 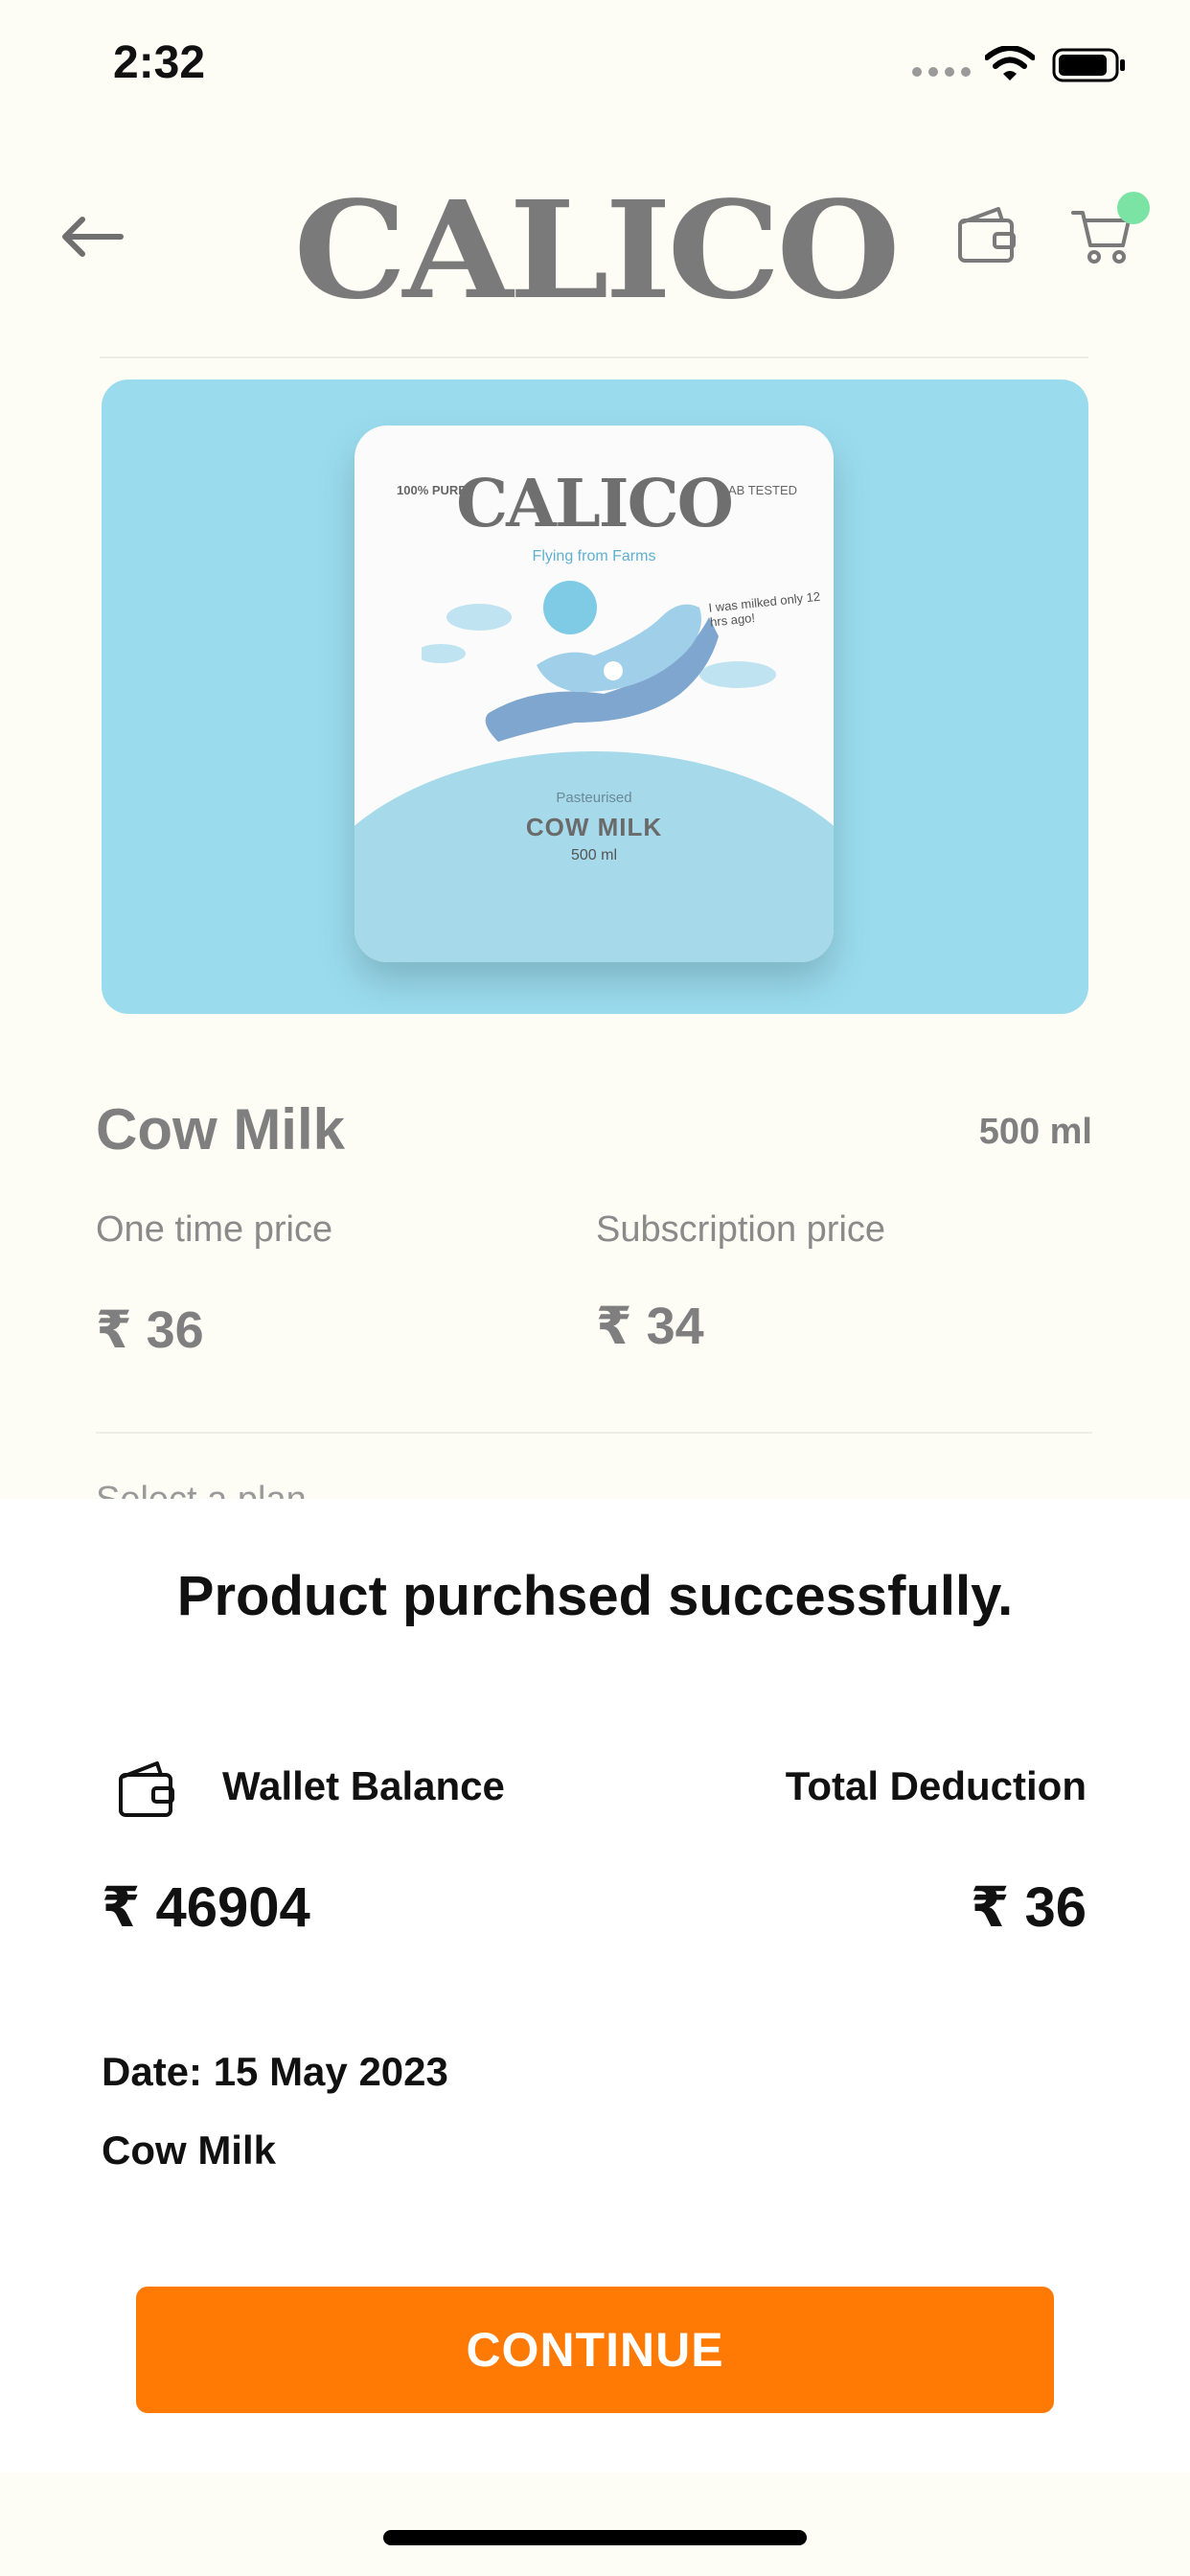 What do you see at coordinates (206, 1907) in the screenshot?
I see `wallet-balance-amount: ₹ 46904` at bounding box center [206, 1907].